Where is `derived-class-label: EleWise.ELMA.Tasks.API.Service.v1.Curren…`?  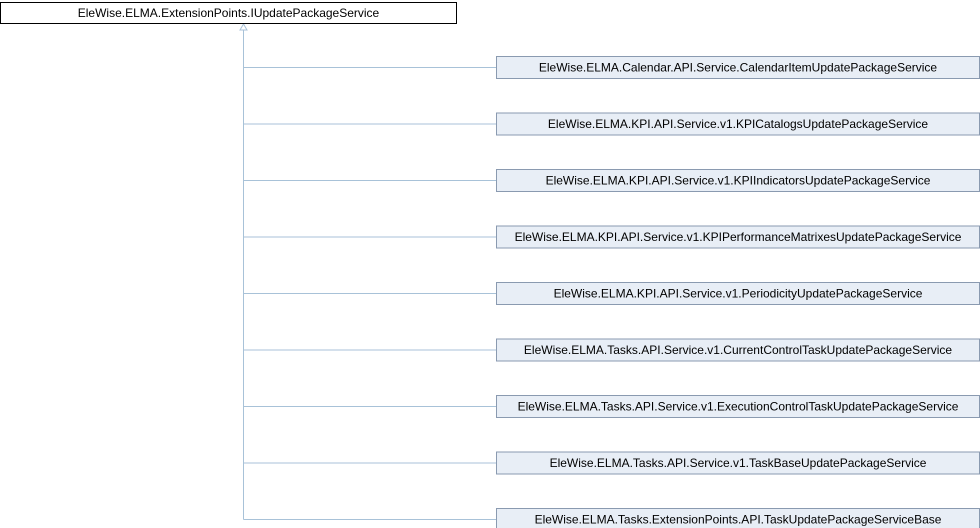 derived-class-label: EleWise.ELMA.Tasks.API.Service.v1.Curren… is located at coordinates (738, 350).